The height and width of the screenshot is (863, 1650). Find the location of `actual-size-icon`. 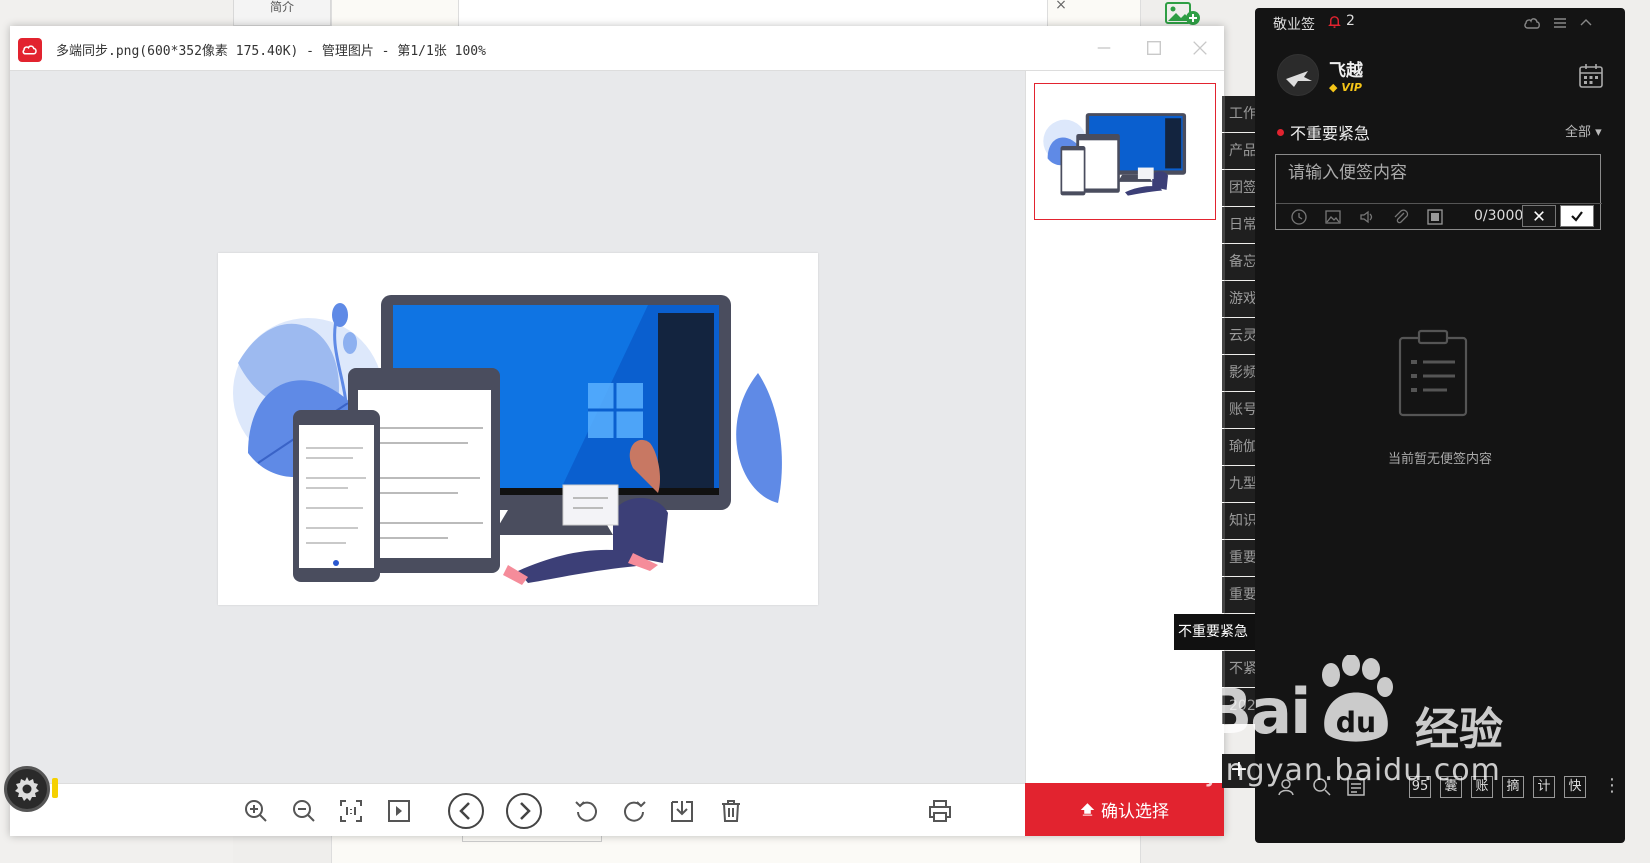

actual-size-icon is located at coordinates (351, 811).